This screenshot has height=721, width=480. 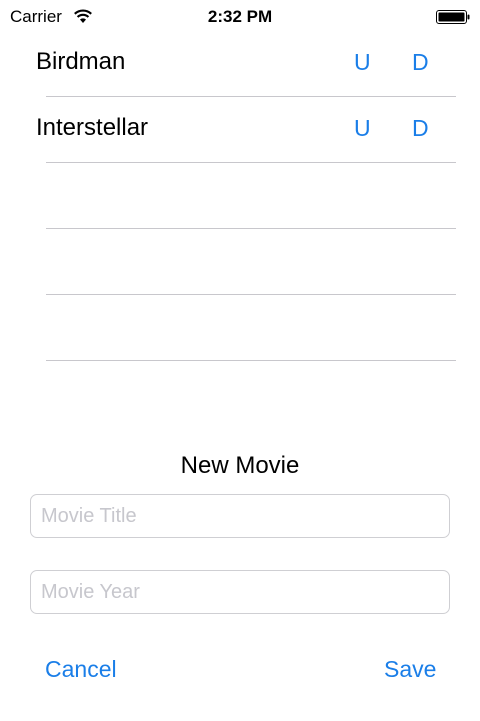 What do you see at coordinates (410, 669) in the screenshot?
I see `save-button: Save` at bounding box center [410, 669].